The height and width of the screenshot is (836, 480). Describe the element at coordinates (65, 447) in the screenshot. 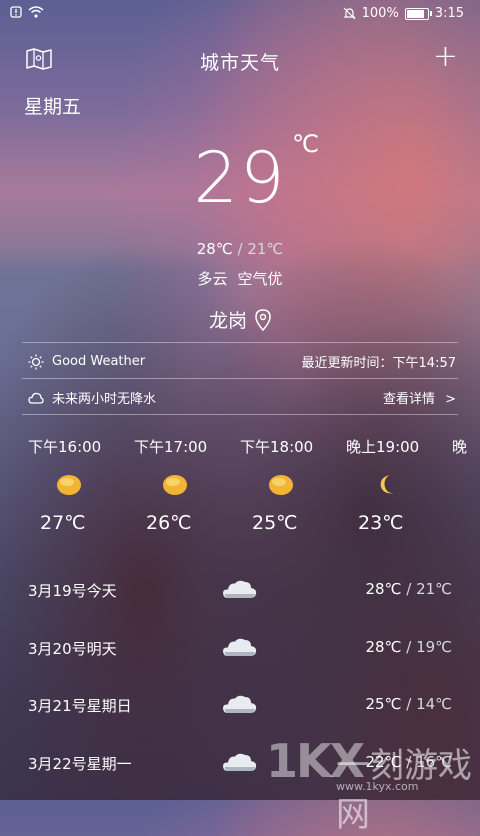

I see `hour-time: 下午16:00` at that location.